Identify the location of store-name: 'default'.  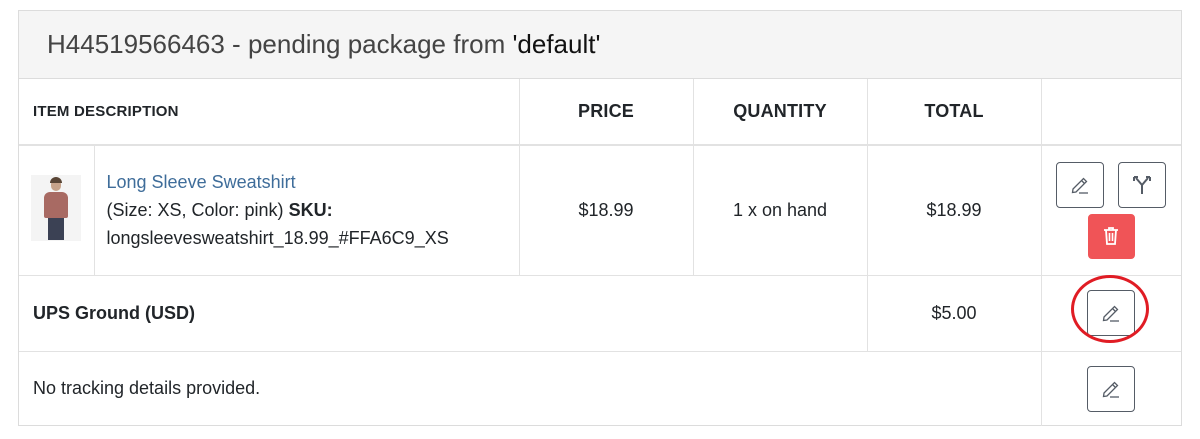
(556, 44).